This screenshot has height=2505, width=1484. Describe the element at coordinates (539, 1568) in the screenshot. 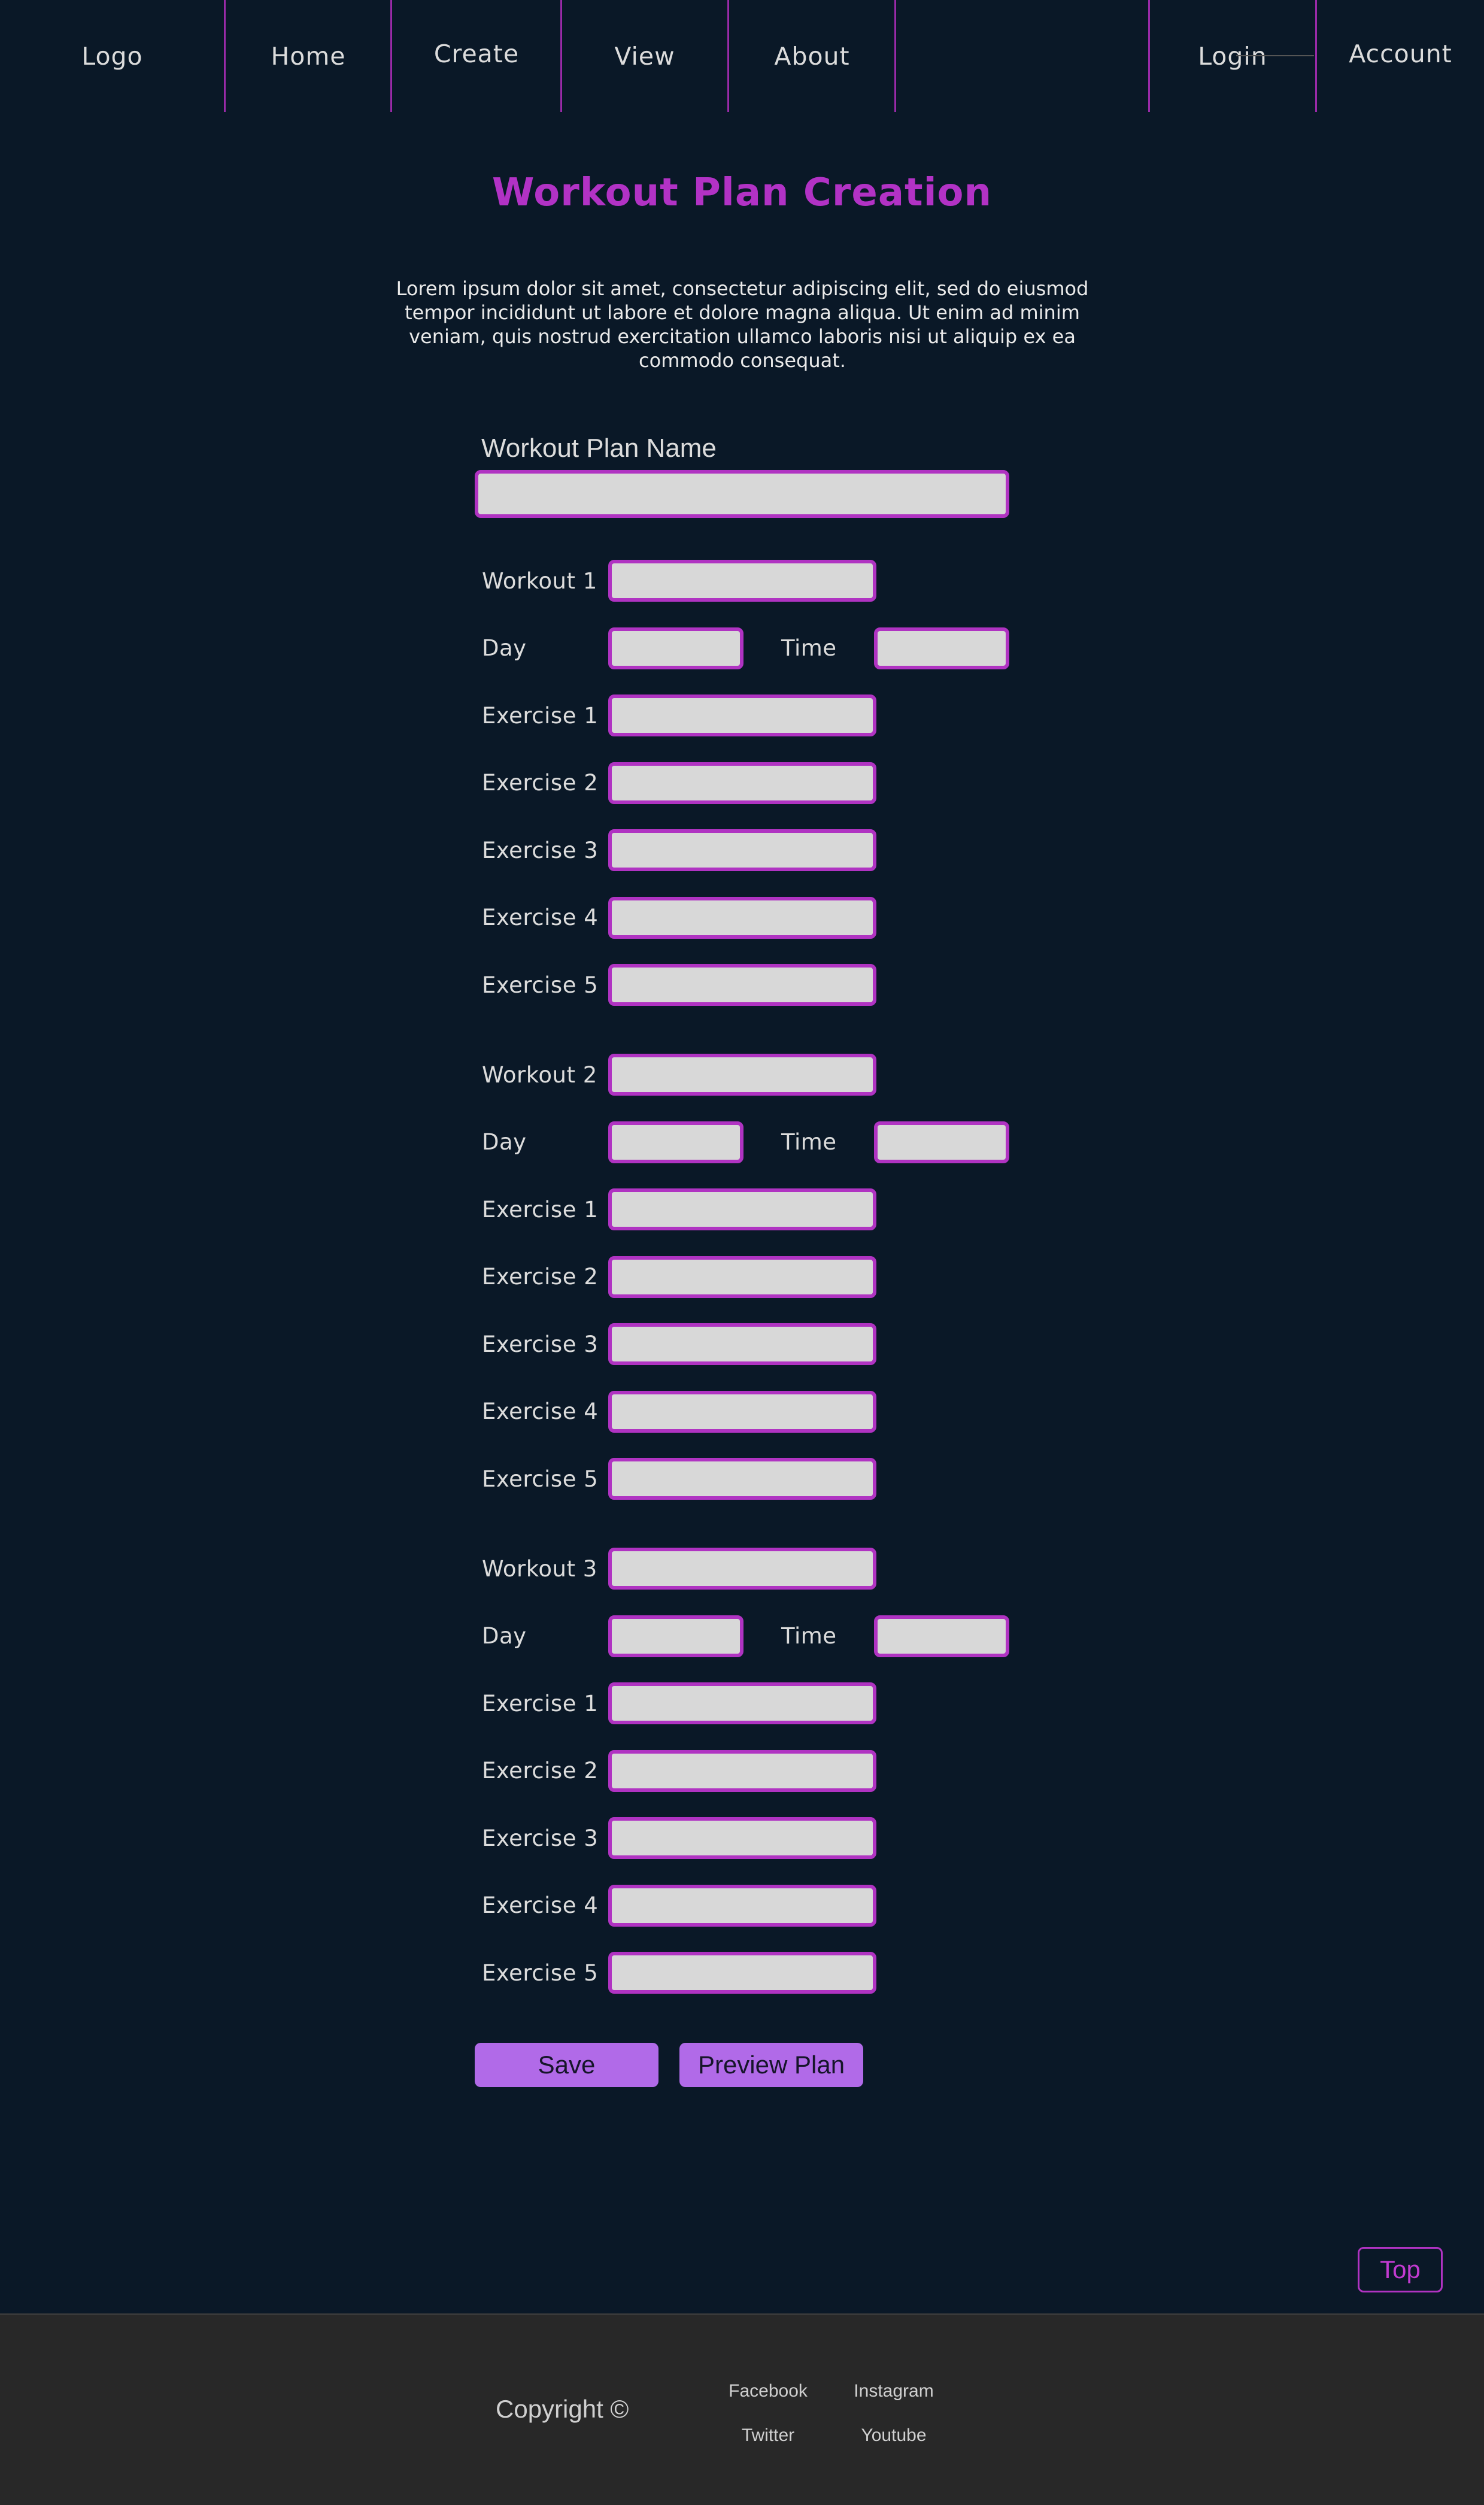

I see `workout-label: Workout 3` at that location.